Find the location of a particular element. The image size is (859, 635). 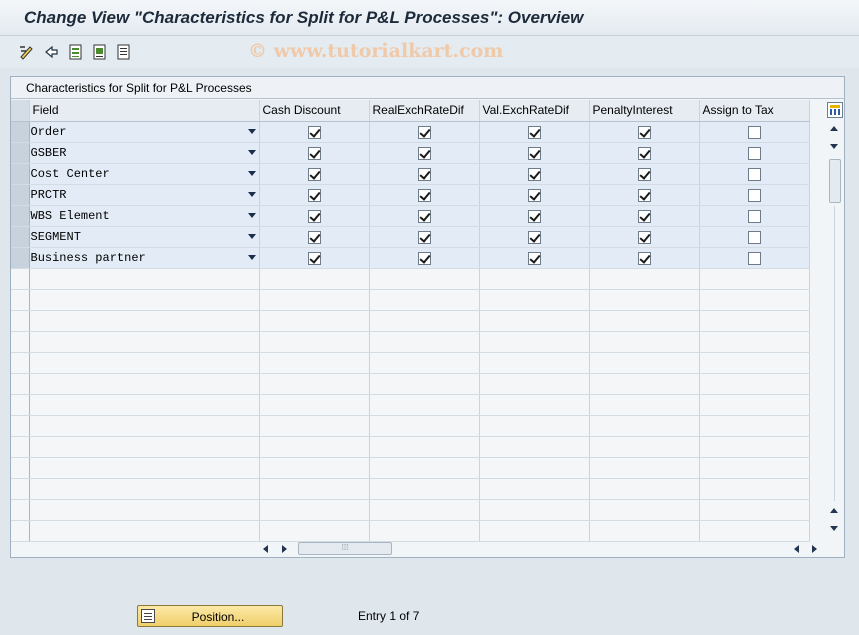

field-dropdown: SEGMENT is located at coordinates (144, 237).